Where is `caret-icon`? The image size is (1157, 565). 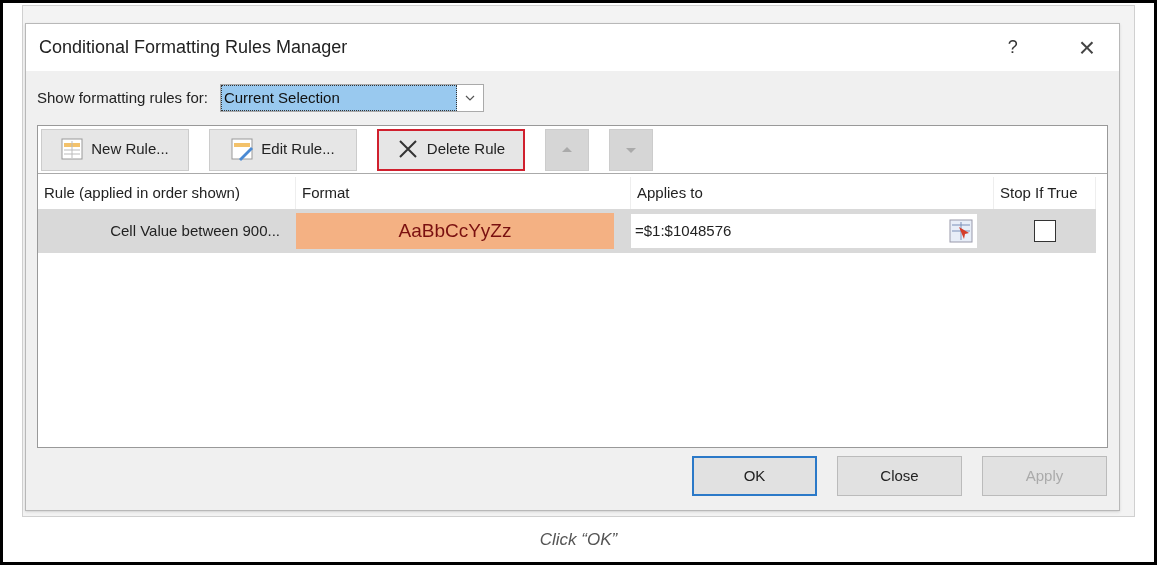 caret-icon is located at coordinates (469, 98).